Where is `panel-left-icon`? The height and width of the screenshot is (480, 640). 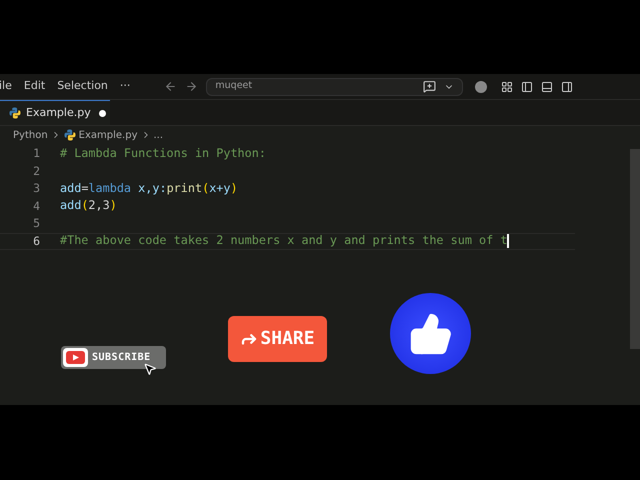 panel-left-icon is located at coordinates (527, 86).